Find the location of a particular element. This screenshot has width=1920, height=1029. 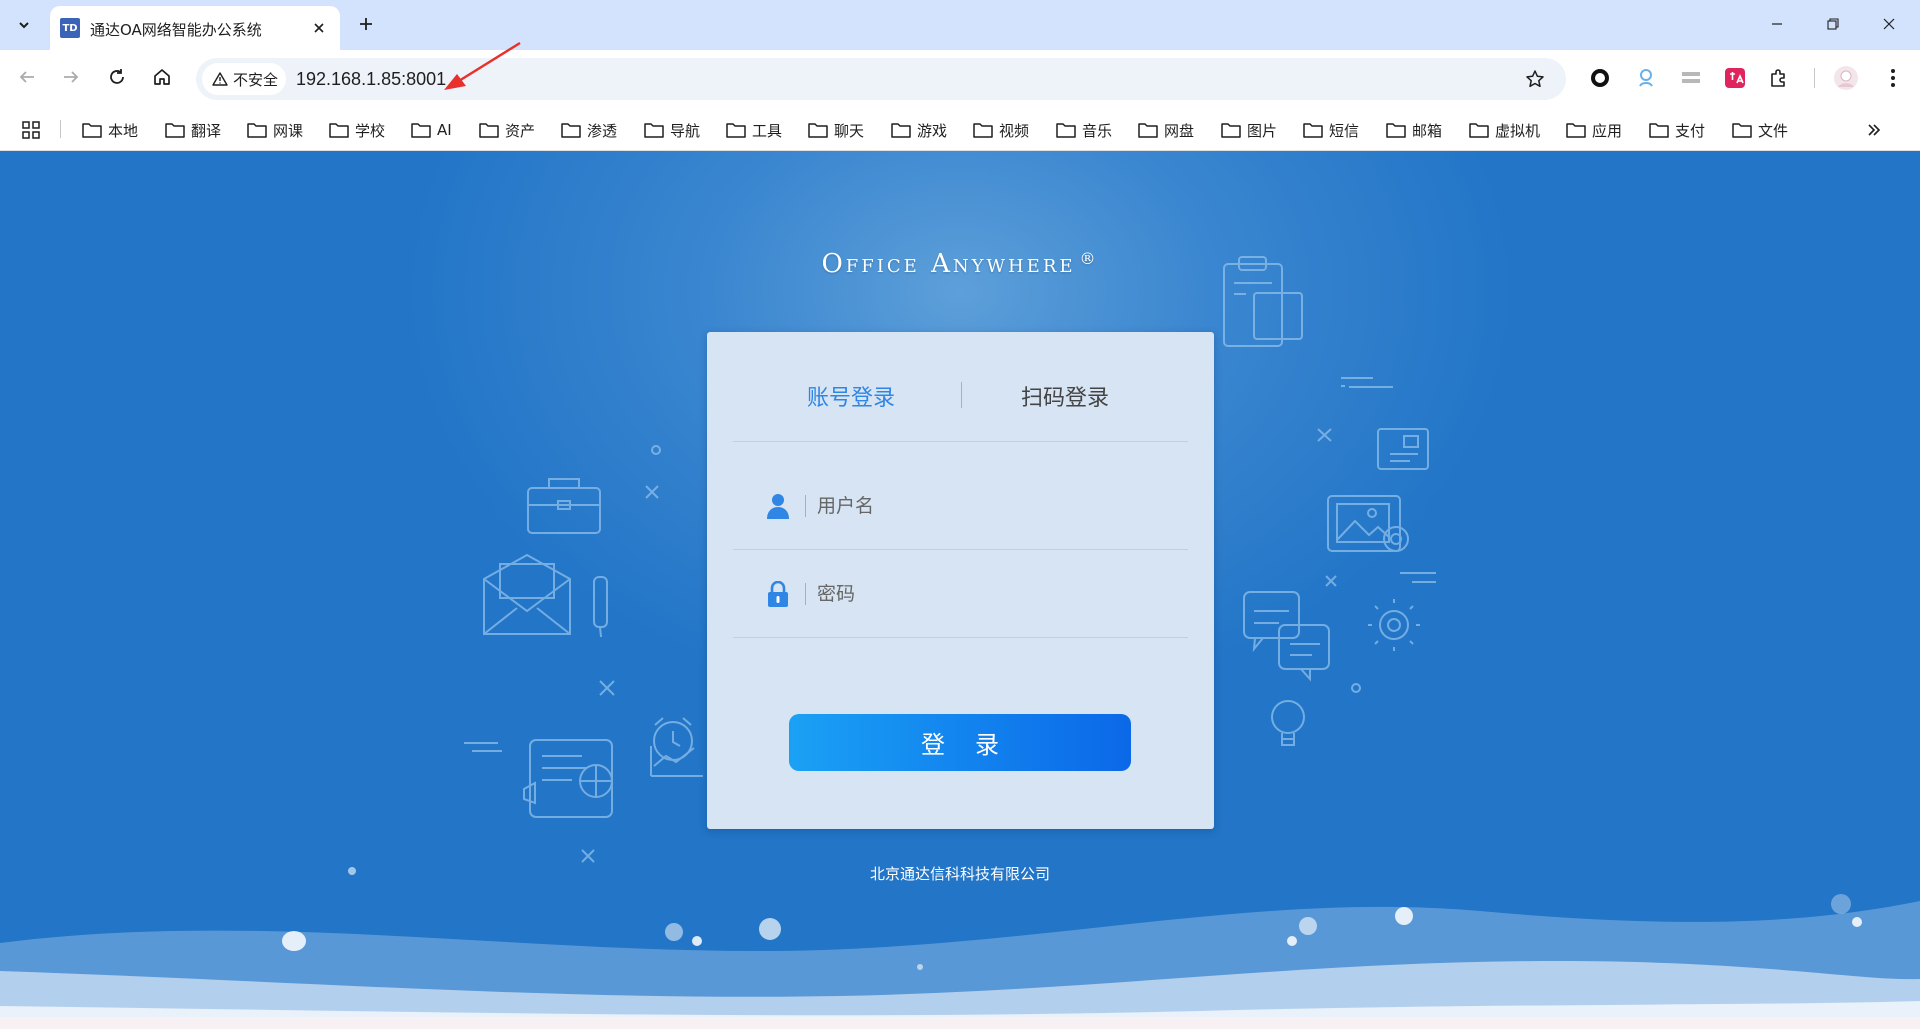

bookmark-label: 图片 is located at coordinates (1262, 130).